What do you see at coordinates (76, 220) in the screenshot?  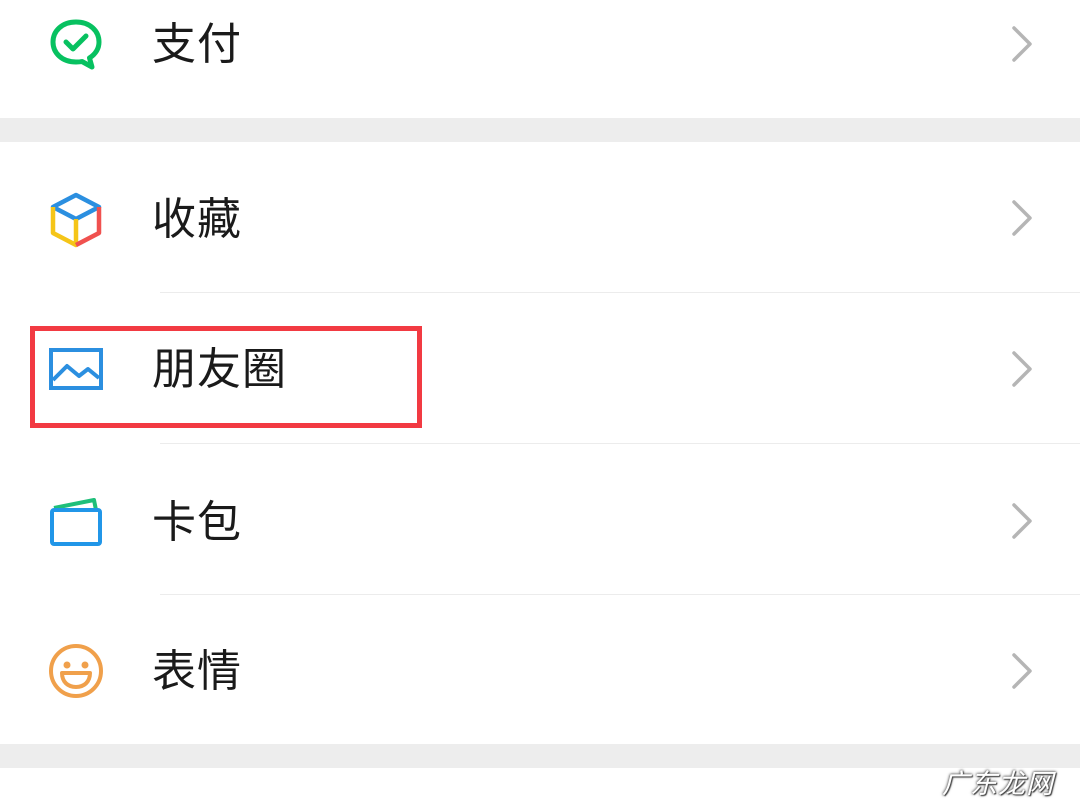 I see `favorites-cube-icon` at bounding box center [76, 220].